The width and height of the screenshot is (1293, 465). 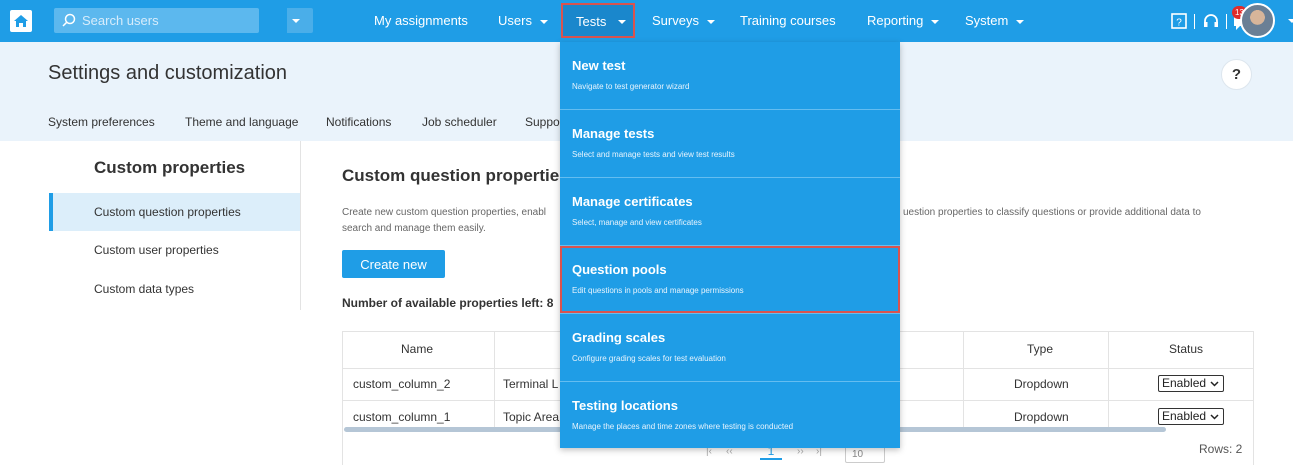 I want to click on rows-count: Rows: 2, so click(x=1221, y=449).